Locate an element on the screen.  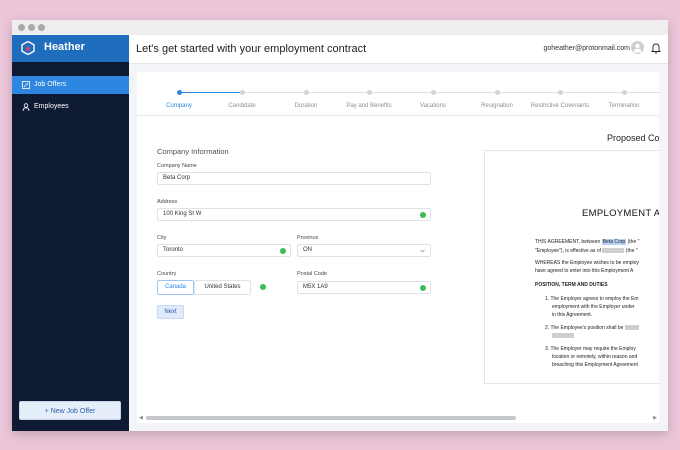
step-dot-vacations is located at coordinates (433, 92).